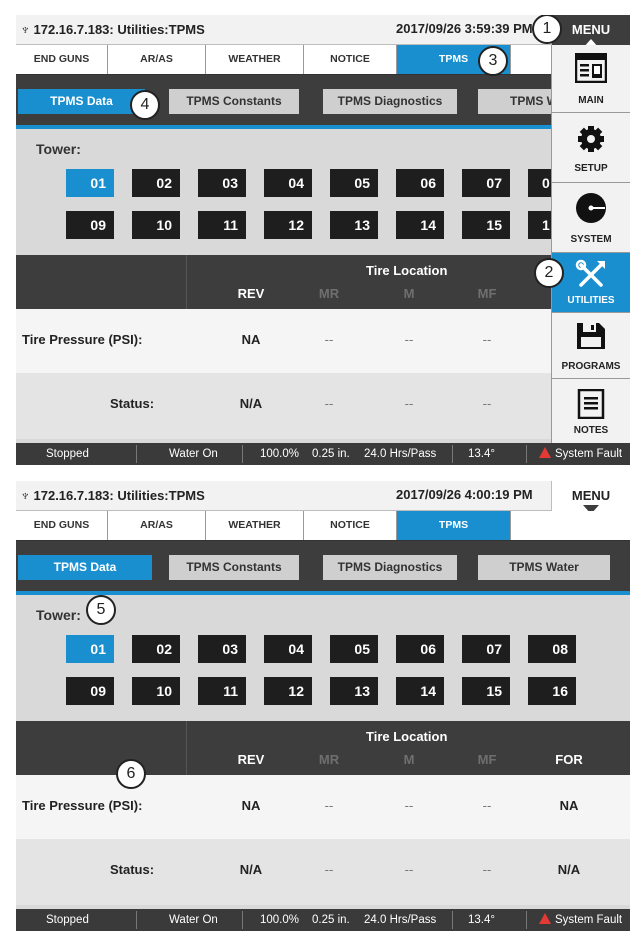  What do you see at coordinates (552, 691) in the screenshot?
I see `tower-button-16: 16` at bounding box center [552, 691].